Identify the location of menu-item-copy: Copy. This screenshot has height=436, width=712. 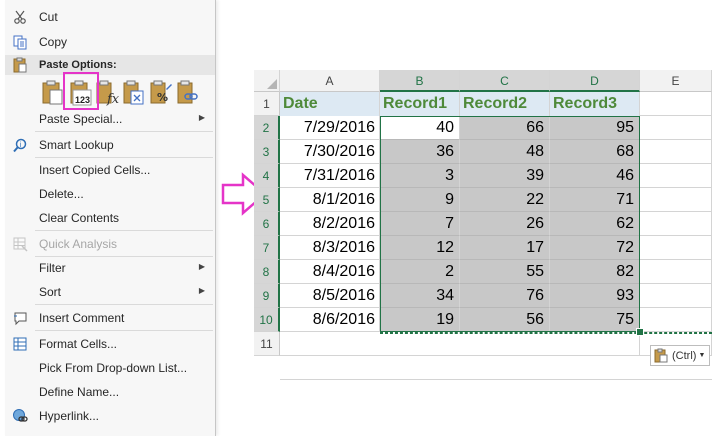
(110, 42).